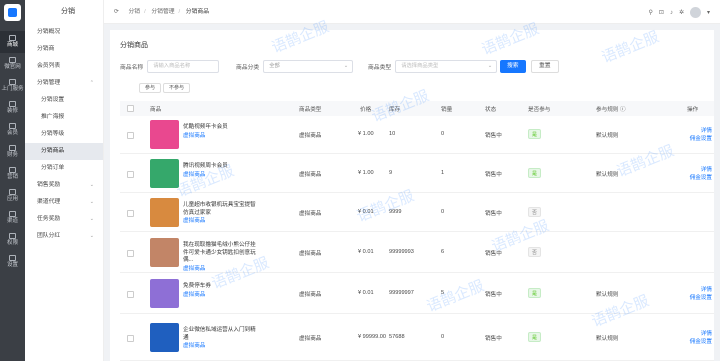 The image size is (720, 361). What do you see at coordinates (12, 64) in the screenshot?
I see `rail-item: 微官网` at bounding box center [12, 64].